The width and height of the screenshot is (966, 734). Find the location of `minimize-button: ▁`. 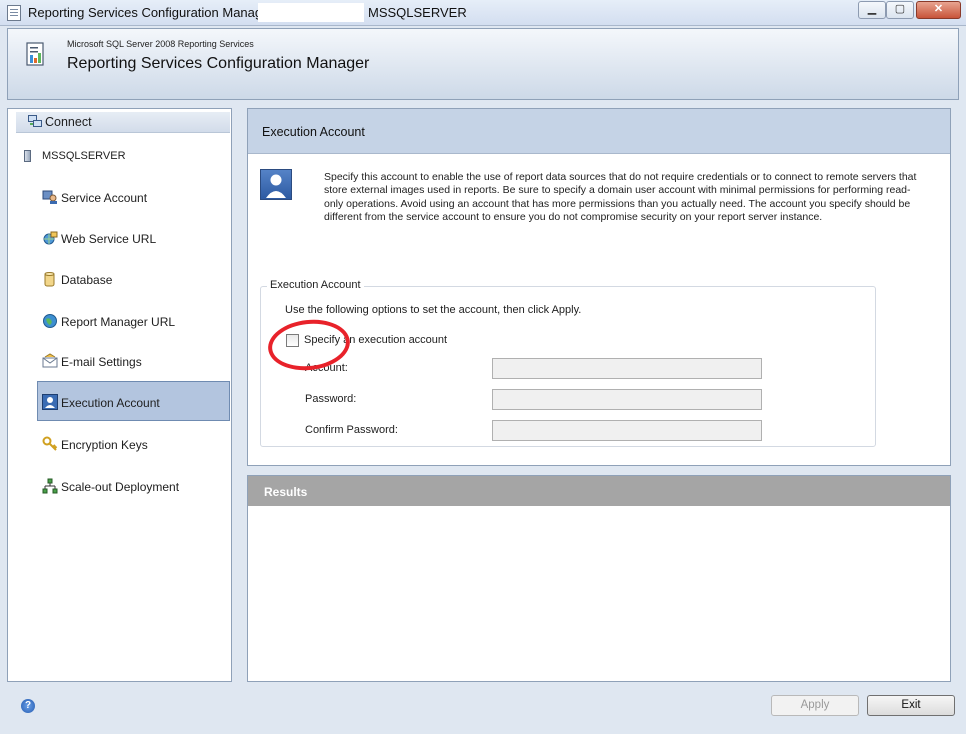

minimize-button: ▁ is located at coordinates (872, 10).